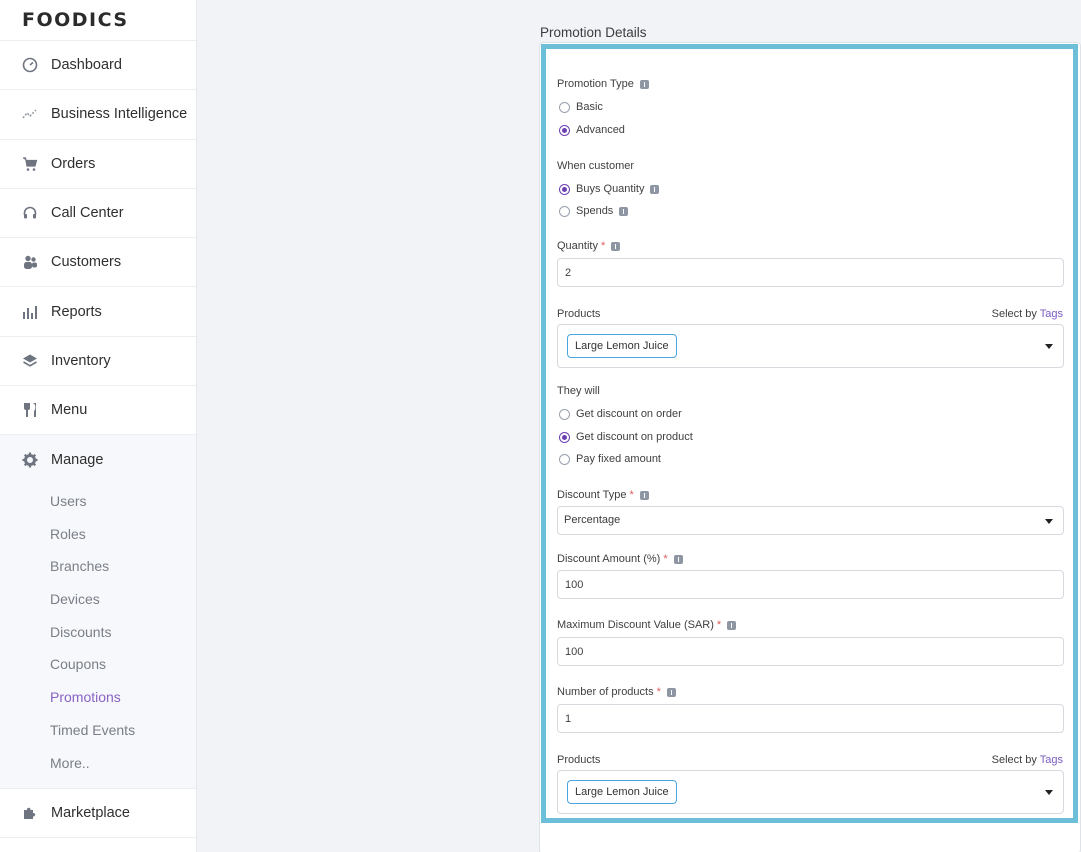 This screenshot has width=1081, height=852. What do you see at coordinates (30, 361) in the screenshot?
I see `layers-icon` at bounding box center [30, 361].